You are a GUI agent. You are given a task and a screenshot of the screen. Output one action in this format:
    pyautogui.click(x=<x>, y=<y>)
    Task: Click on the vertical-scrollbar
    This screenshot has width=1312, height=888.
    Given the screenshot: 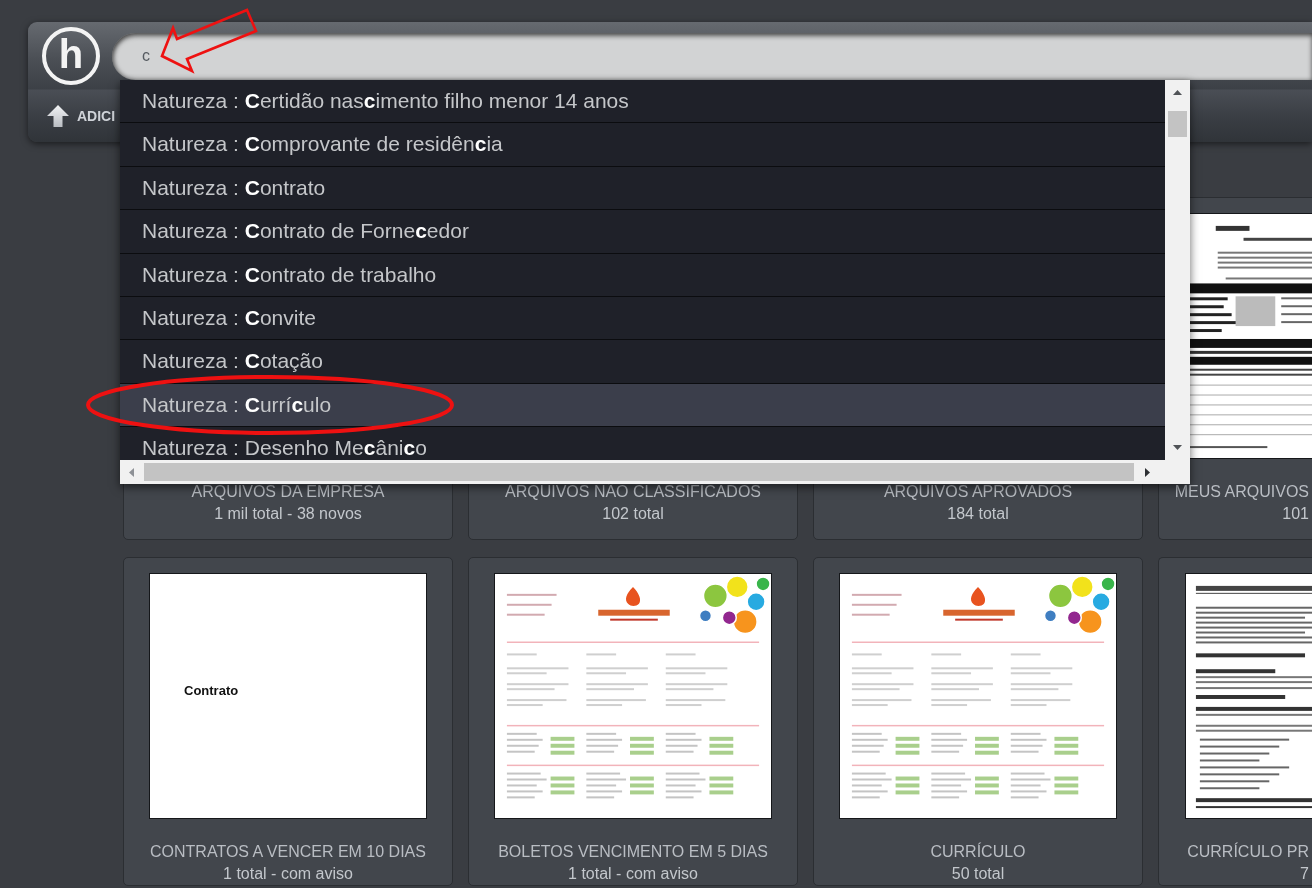 What is the action you would take?
    pyautogui.click(x=1177, y=270)
    